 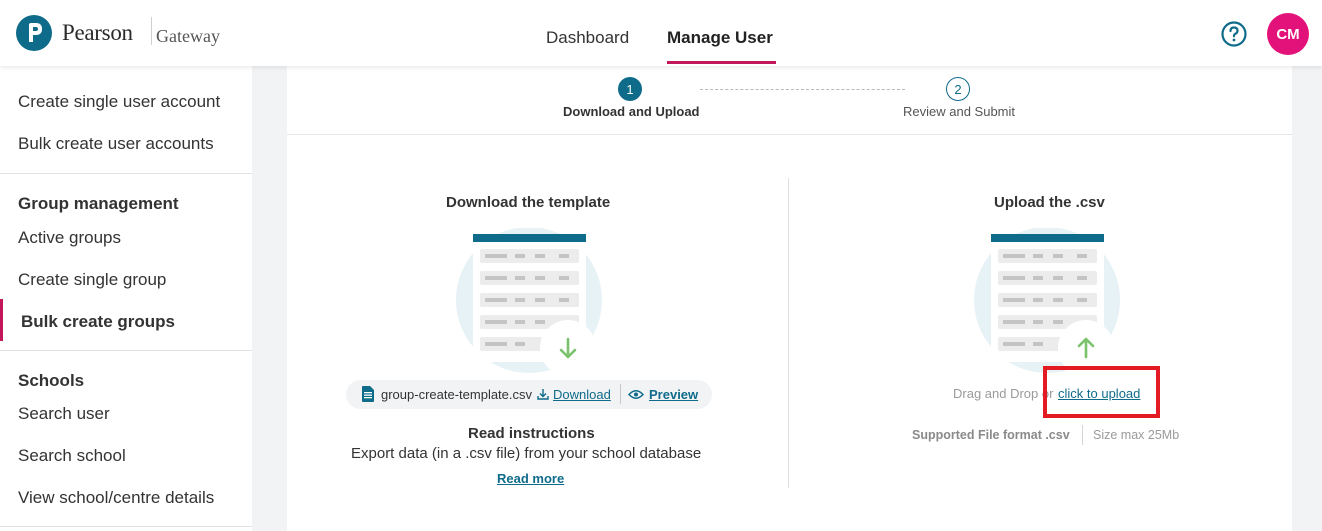 What do you see at coordinates (188, 36) in the screenshot?
I see `brand-sub-name: Gateway` at bounding box center [188, 36].